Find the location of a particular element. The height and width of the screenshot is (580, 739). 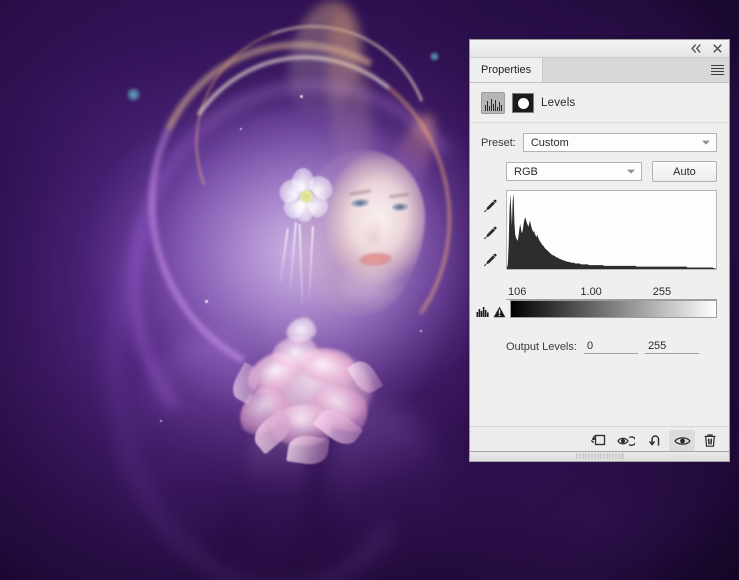

preset-row: Preset: Custom is located at coordinates (599, 137).